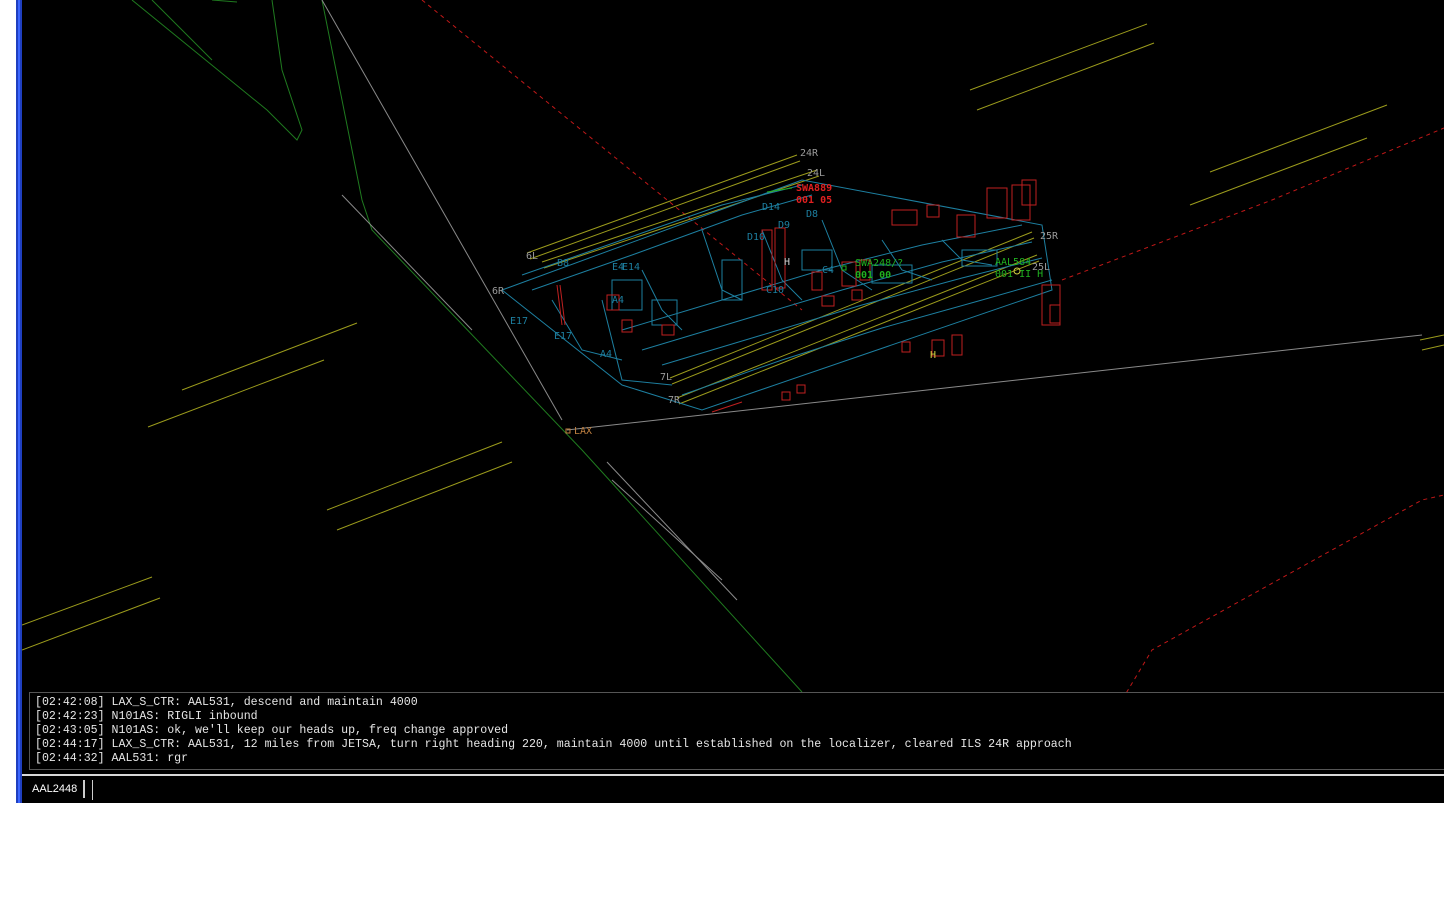 This screenshot has width=1444, height=908. I want to click on airport-diagram: H H, so click(780, 283).